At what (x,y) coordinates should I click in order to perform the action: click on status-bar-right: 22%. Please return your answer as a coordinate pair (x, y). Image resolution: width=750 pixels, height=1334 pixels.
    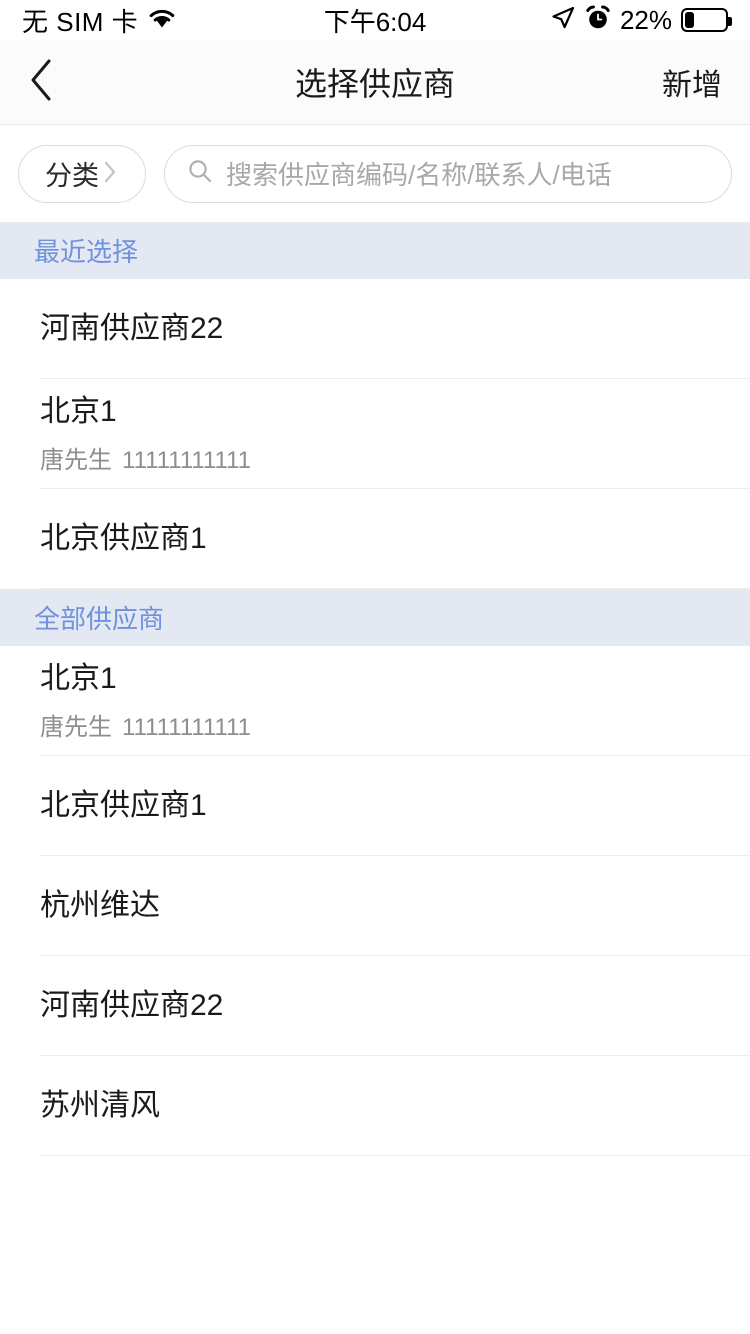
    Looking at the image, I should click on (641, 20).